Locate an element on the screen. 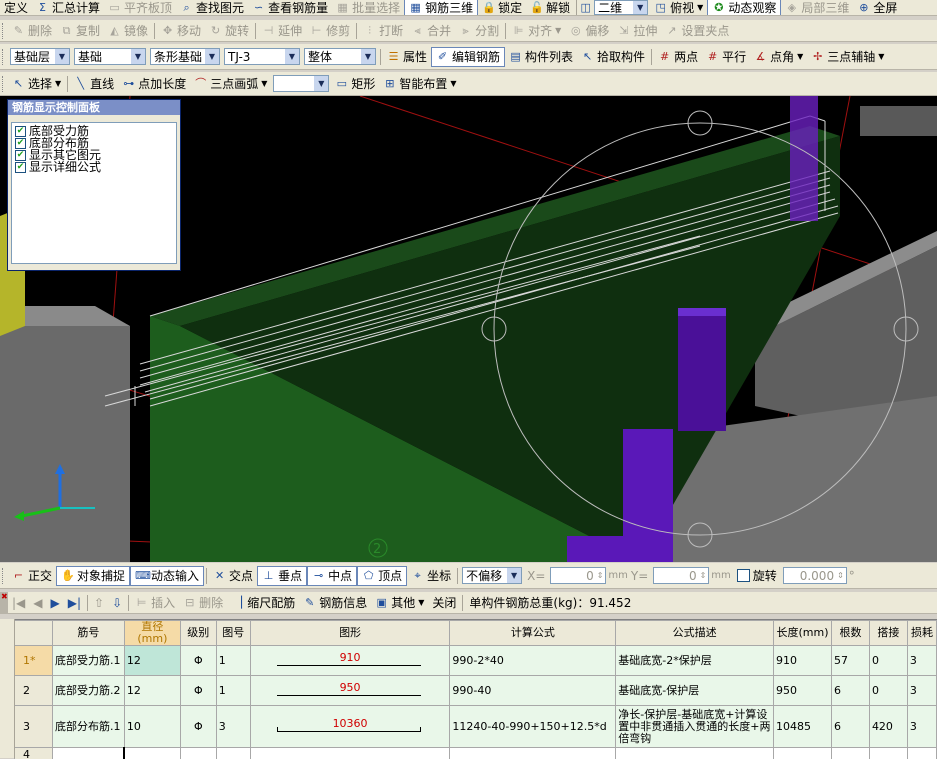  cell-rebar-no: 底部分布筋.1 is located at coordinates (88, 727).